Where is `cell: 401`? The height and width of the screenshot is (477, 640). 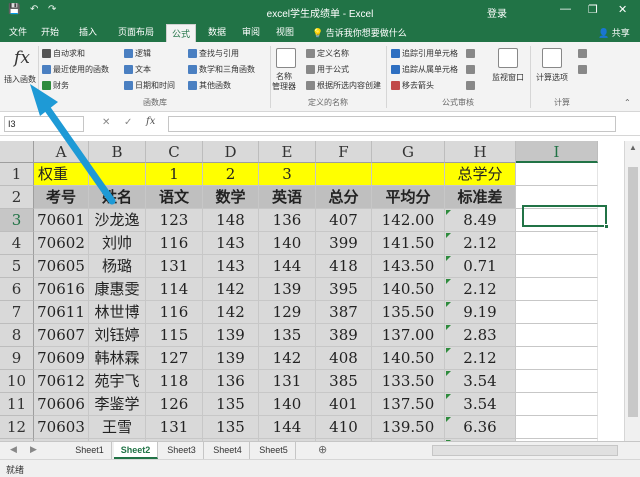 cell: 401 is located at coordinates (344, 404).